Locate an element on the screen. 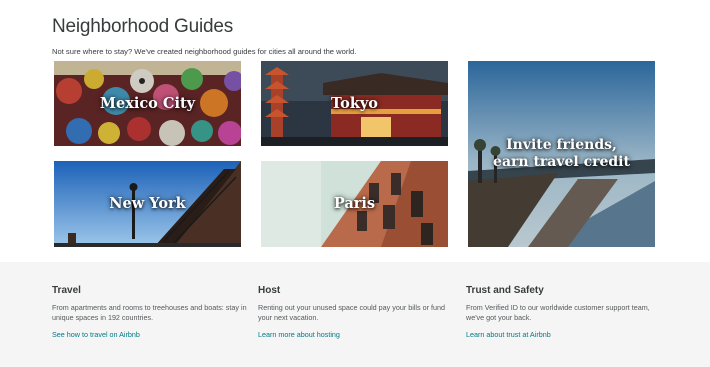  tile-label: Mexico City is located at coordinates (147, 103).